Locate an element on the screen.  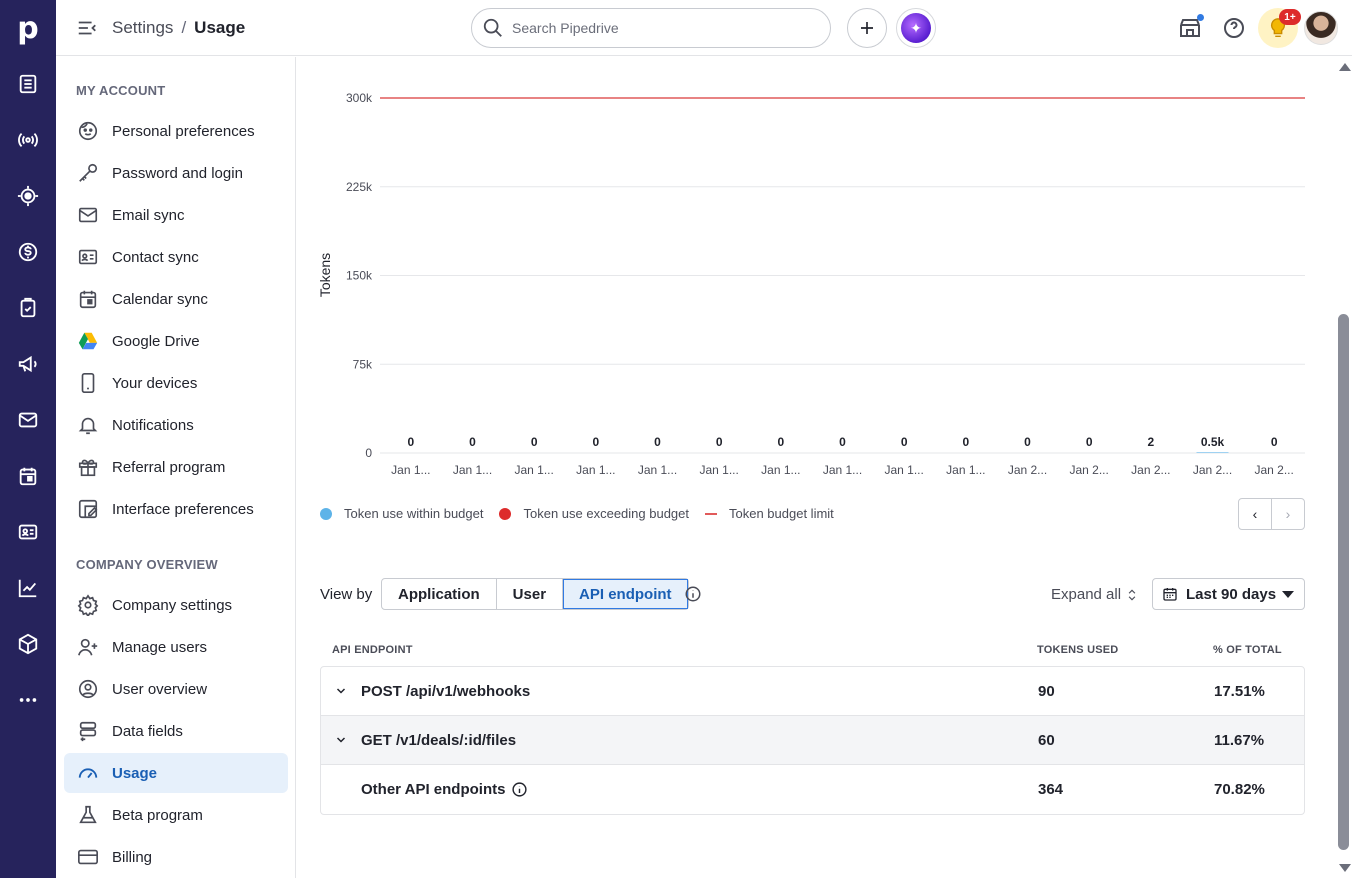
sidebar-item-google-drive: Google Drive is located at coordinates (176, 341).